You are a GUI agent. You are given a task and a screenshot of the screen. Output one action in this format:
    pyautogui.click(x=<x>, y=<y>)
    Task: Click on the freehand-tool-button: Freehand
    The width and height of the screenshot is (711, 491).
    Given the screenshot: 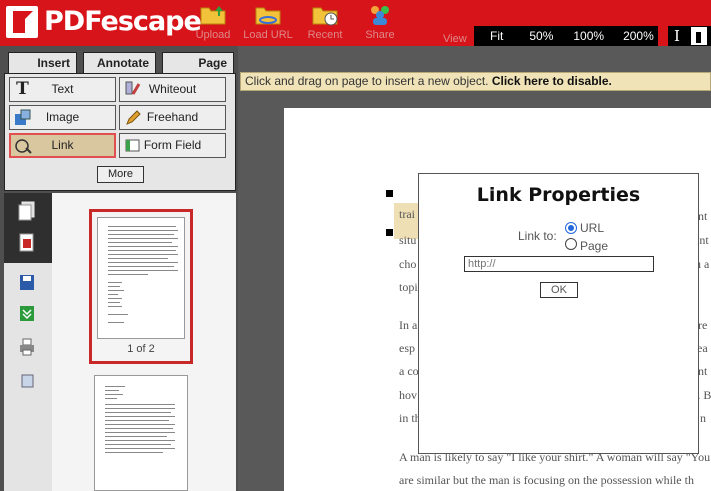 What is the action you would take?
    pyautogui.click(x=172, y=117)
    